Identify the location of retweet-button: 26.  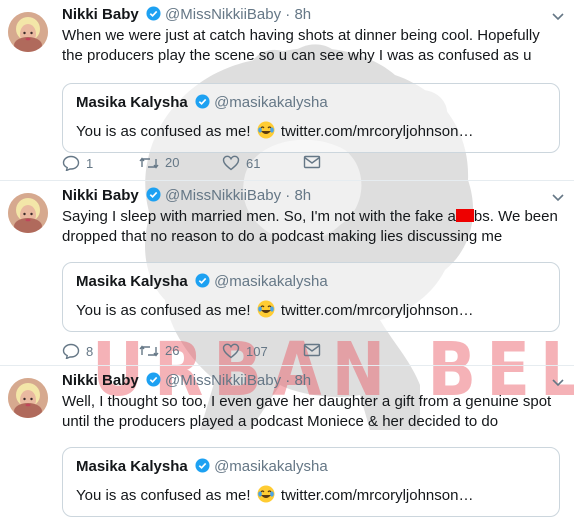
(159, 350).